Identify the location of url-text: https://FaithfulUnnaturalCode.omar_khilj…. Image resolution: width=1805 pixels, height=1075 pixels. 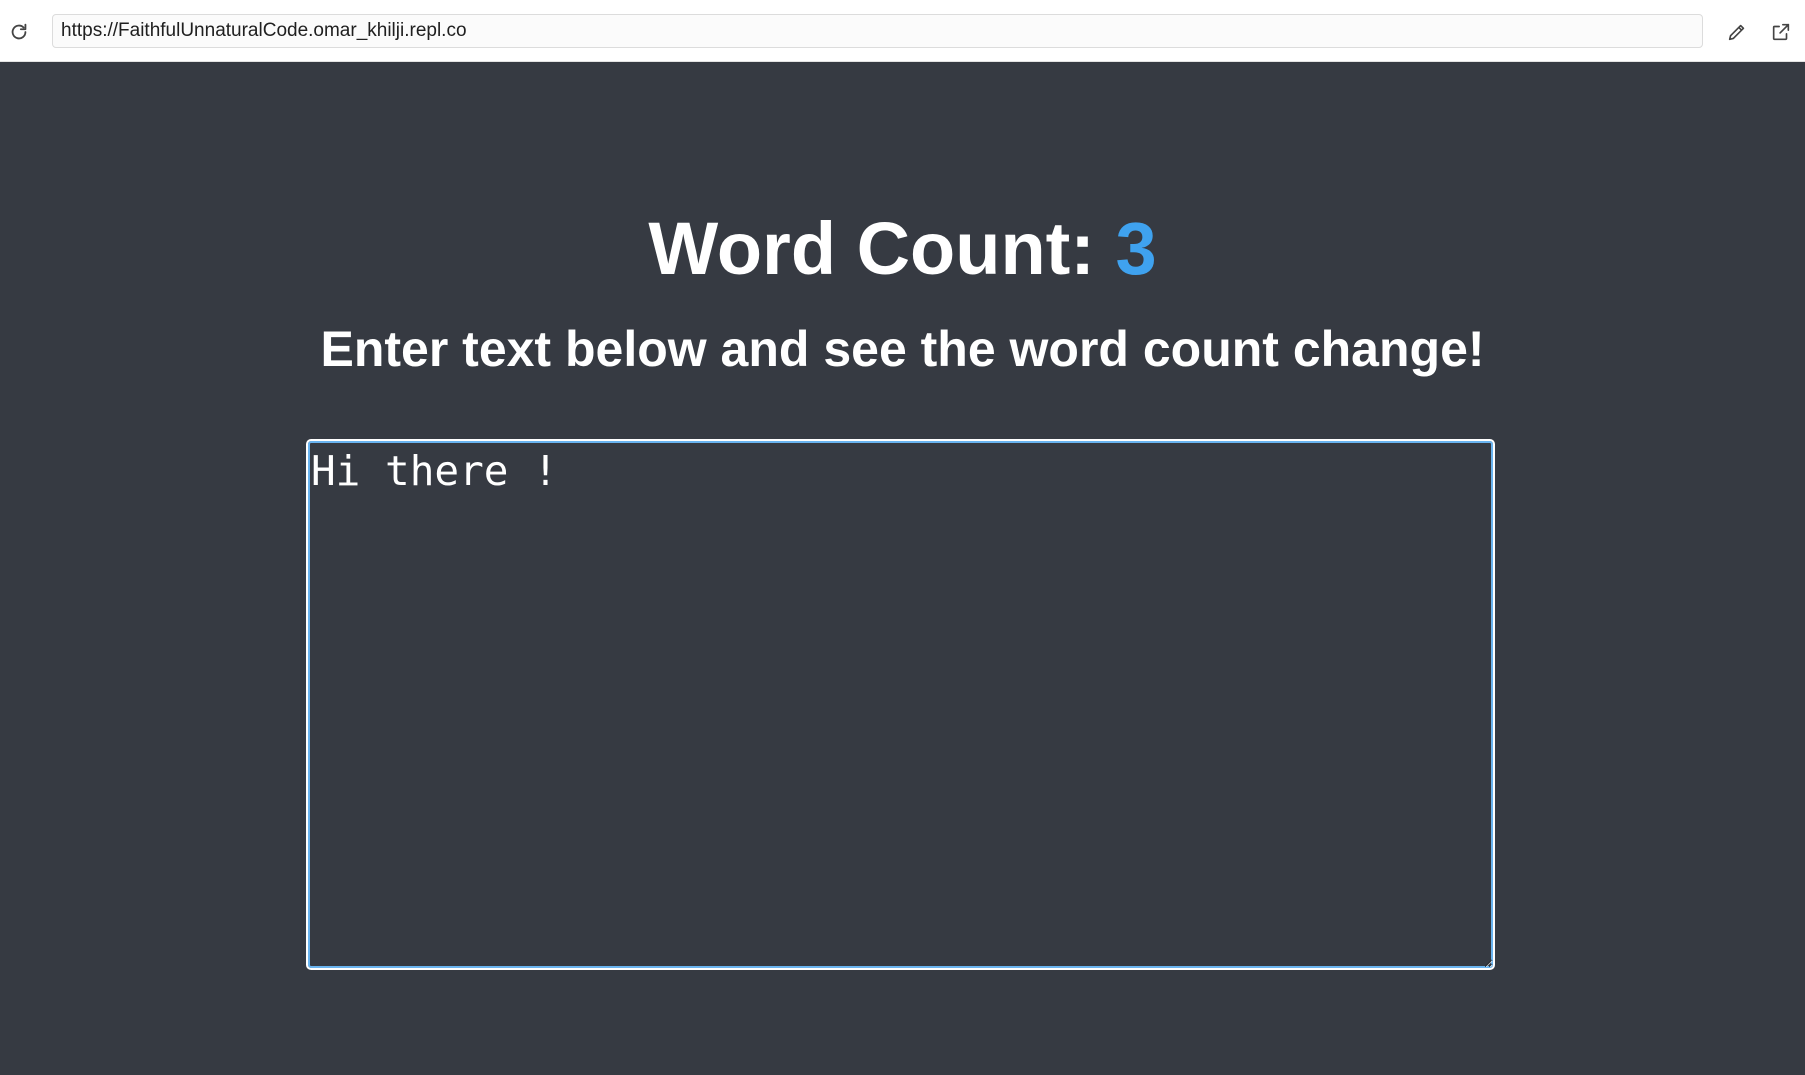
(264, 30).